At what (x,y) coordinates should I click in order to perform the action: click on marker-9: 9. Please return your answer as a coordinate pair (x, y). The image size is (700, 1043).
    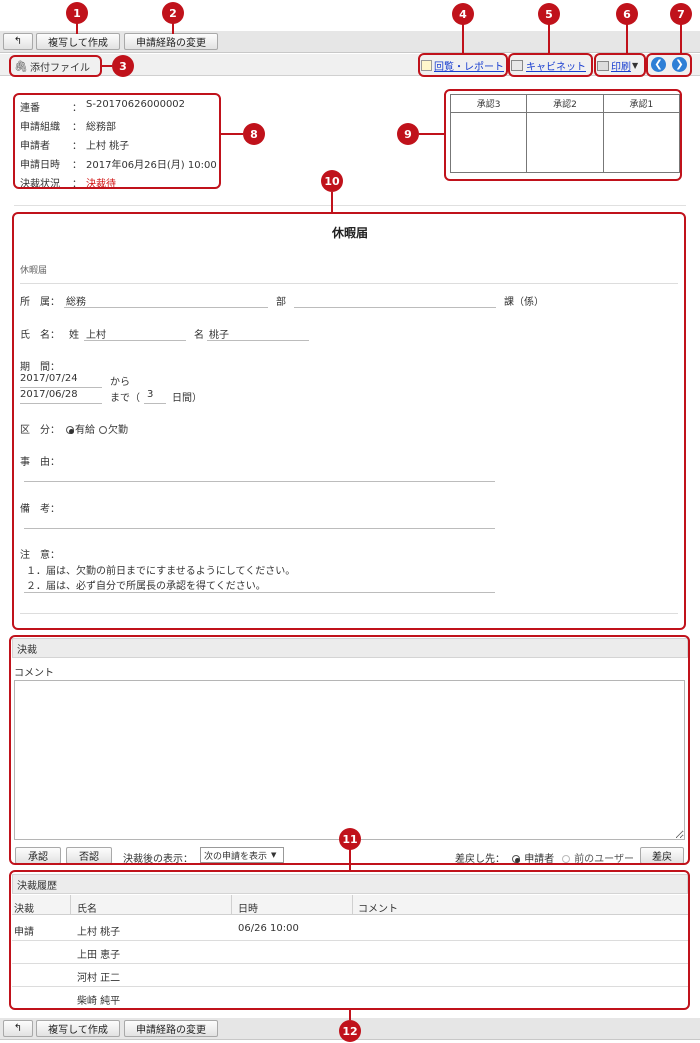
    Looking at the image, I should click on (408, 134).